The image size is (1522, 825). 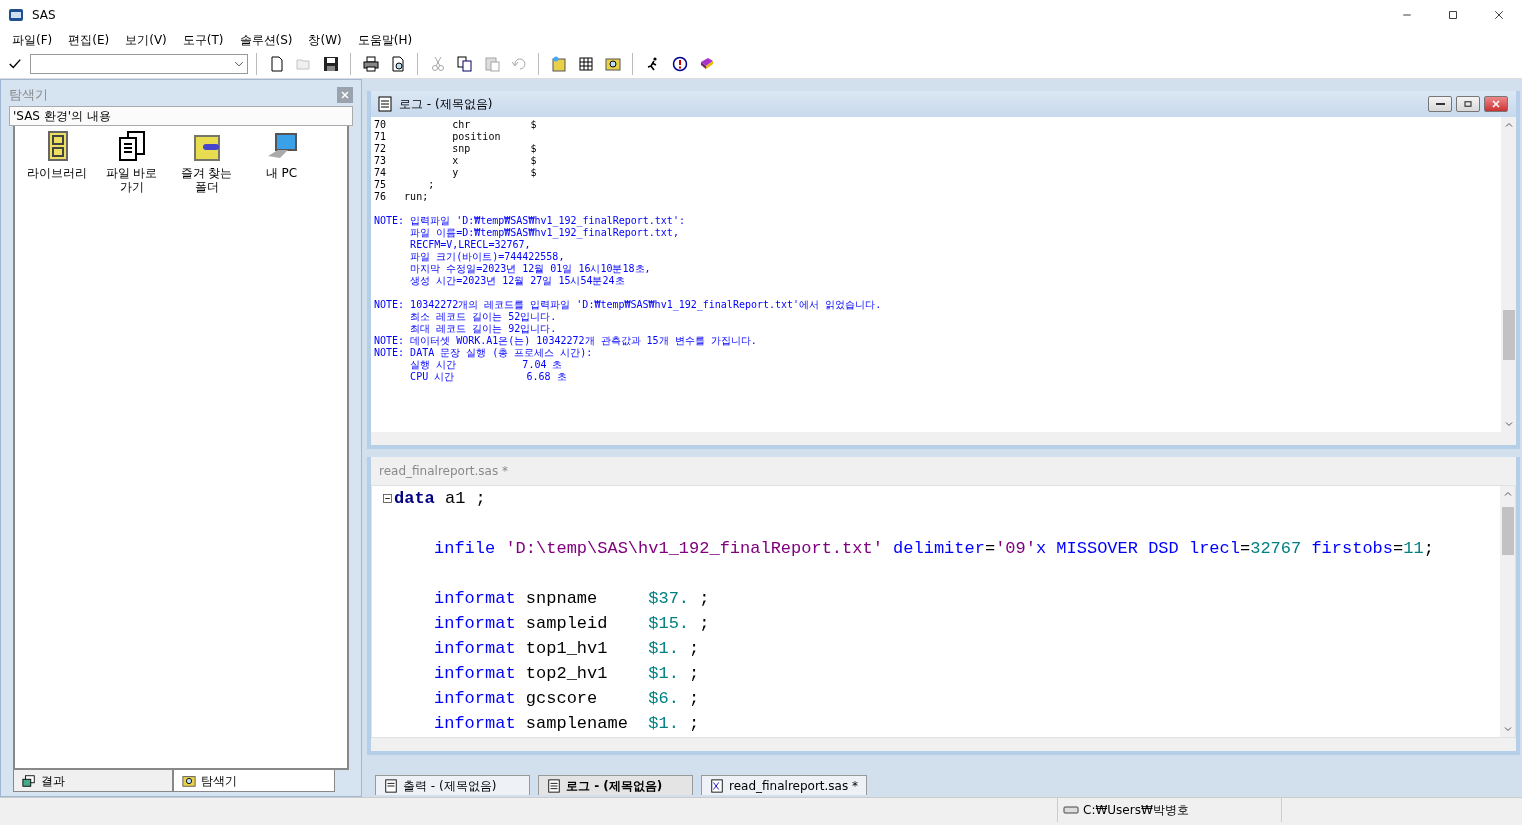 I want to click on printer-icon, so click(x=370, y=64).